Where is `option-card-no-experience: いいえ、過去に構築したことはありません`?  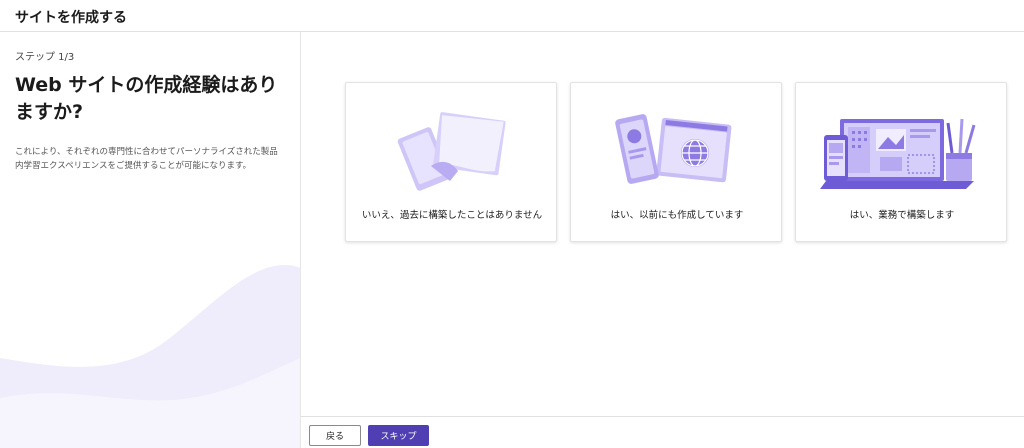 option-card-no-experience: いいえ、過去に構築したことはありません is located at coordinates (451, 162).